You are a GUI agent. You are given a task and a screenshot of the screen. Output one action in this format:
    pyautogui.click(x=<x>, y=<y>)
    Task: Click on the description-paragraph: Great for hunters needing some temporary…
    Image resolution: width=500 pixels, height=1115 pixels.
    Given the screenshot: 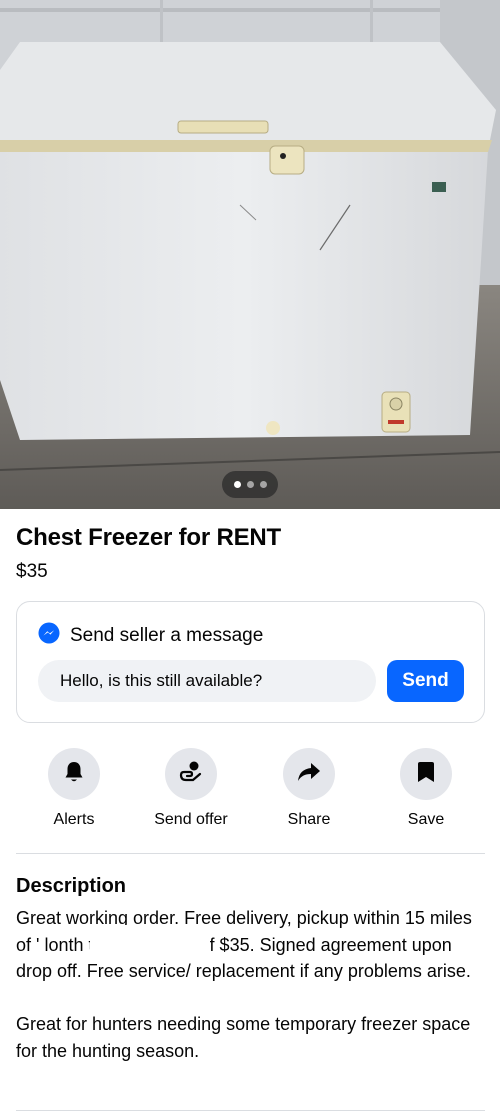 What is the action you would take?
    pyautogui.click(x=243, y=1037)
    